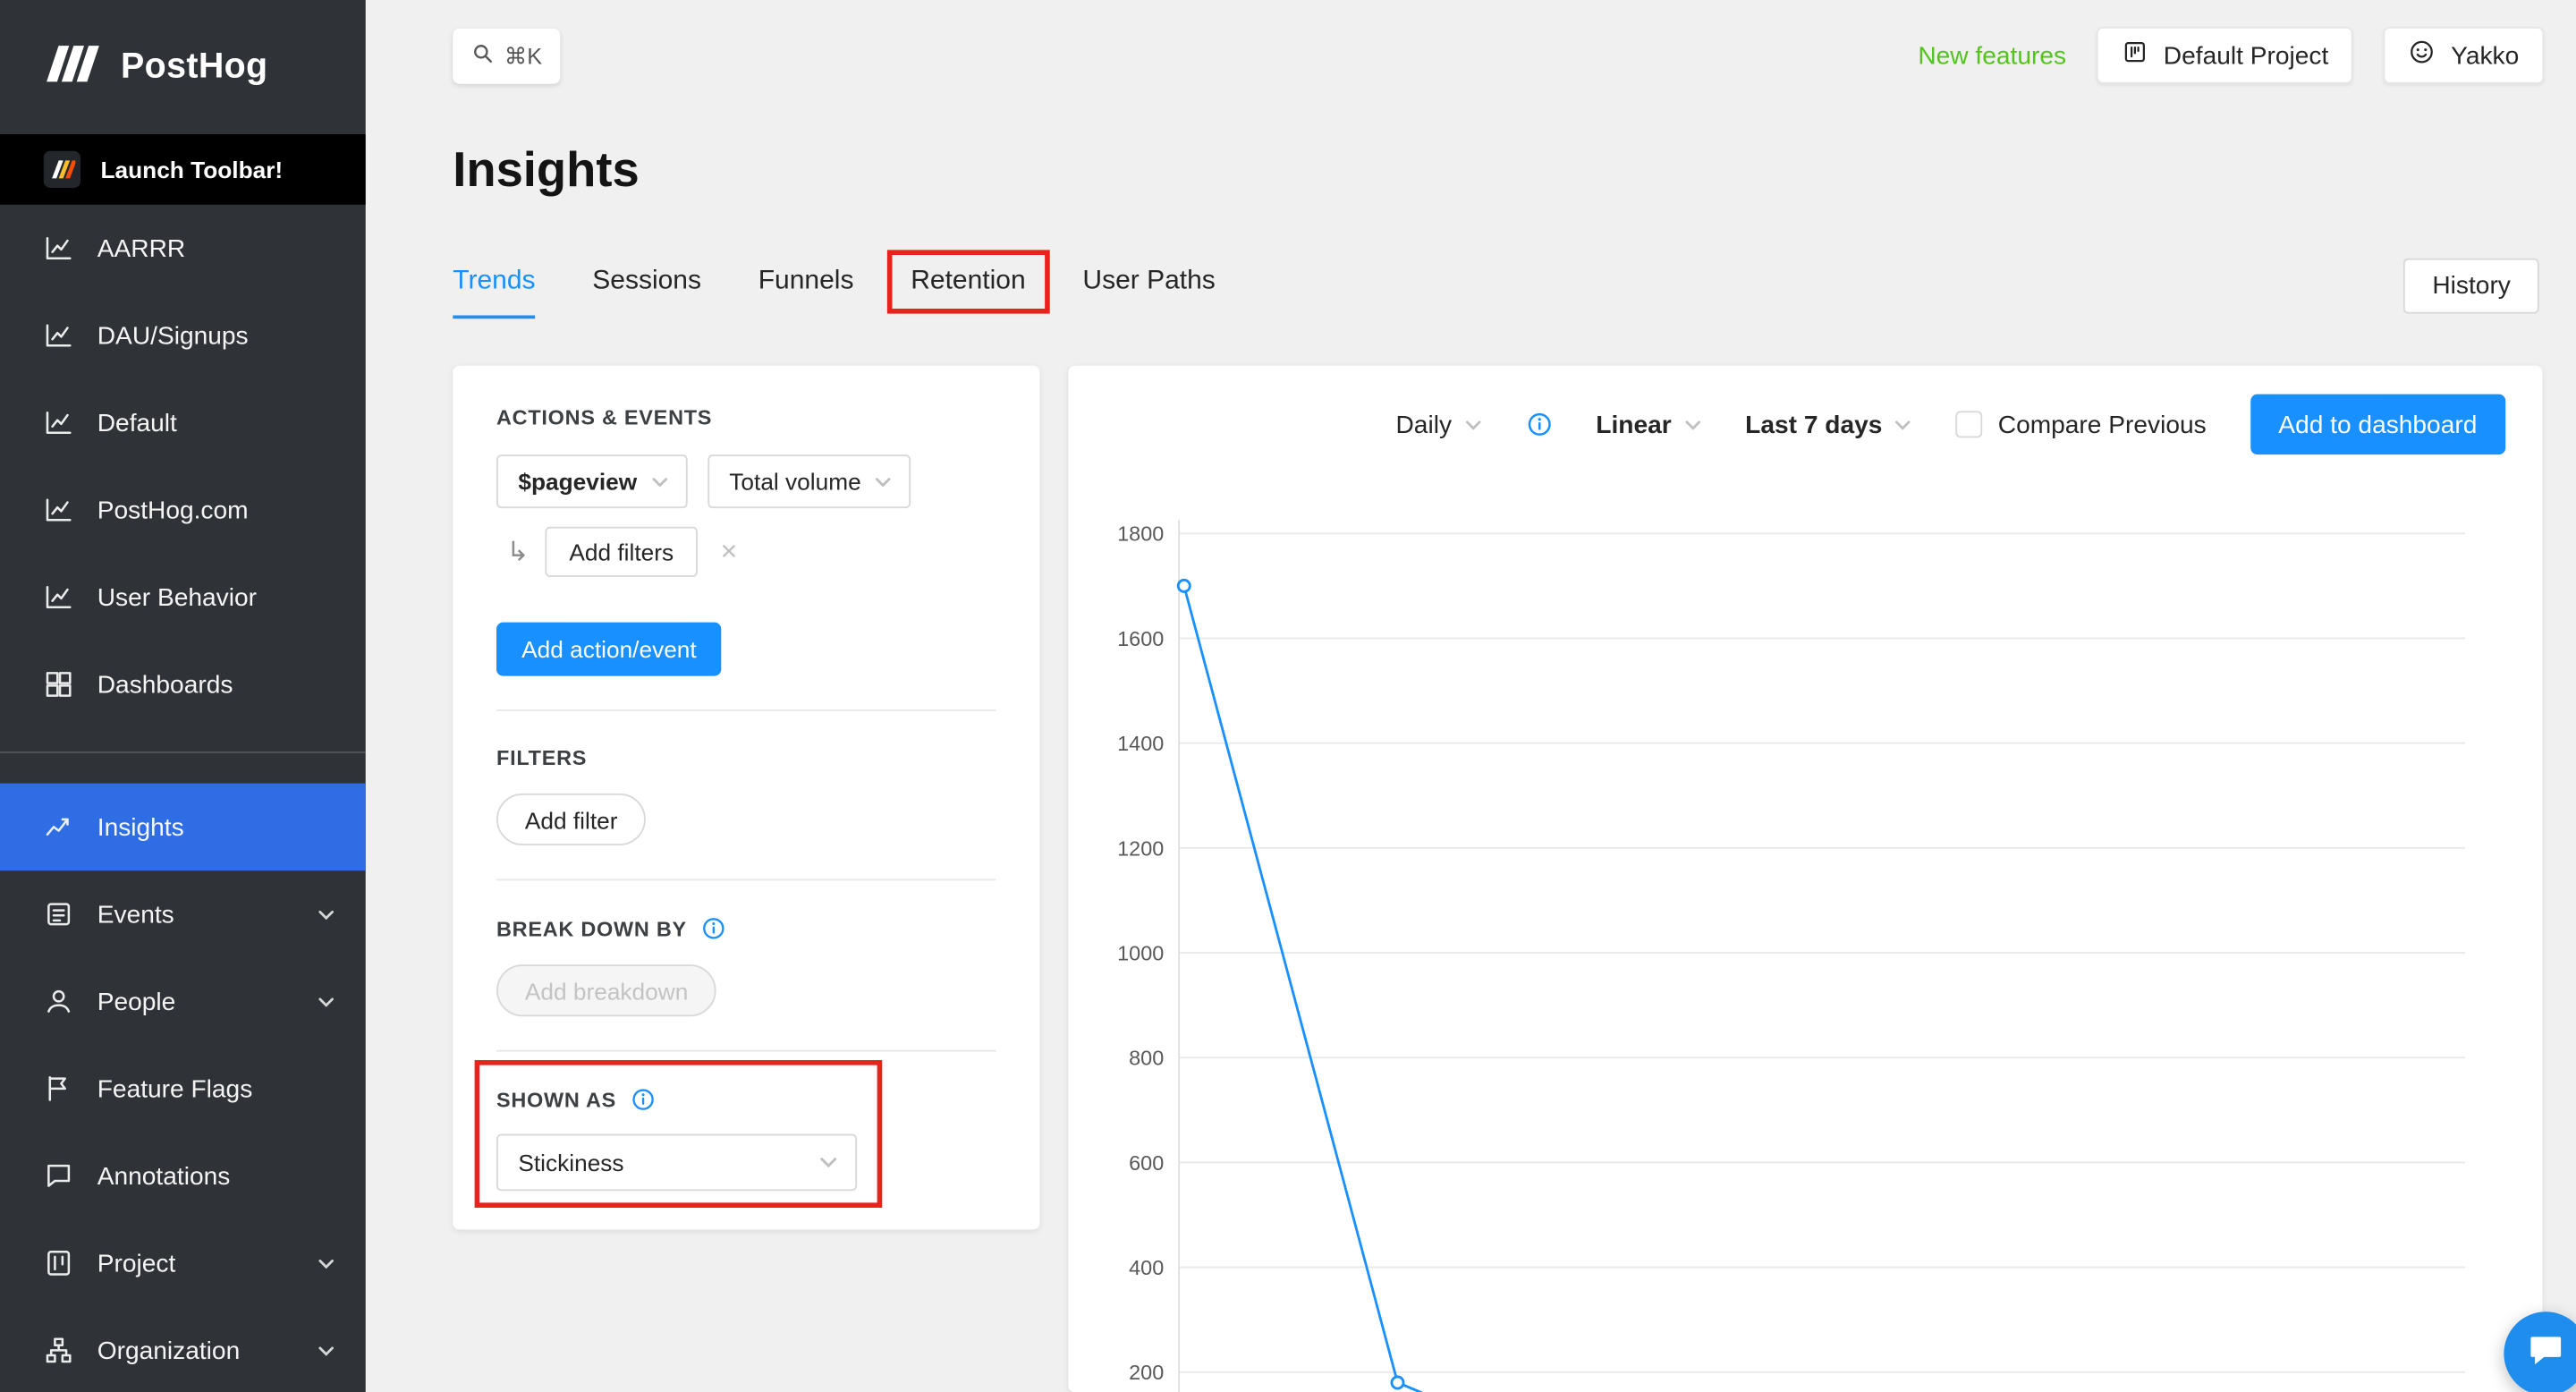  What do you see at coordinates (809, 481) in the screenshot?
I see `math-select: Total volume` at bounding box center [809, 481].